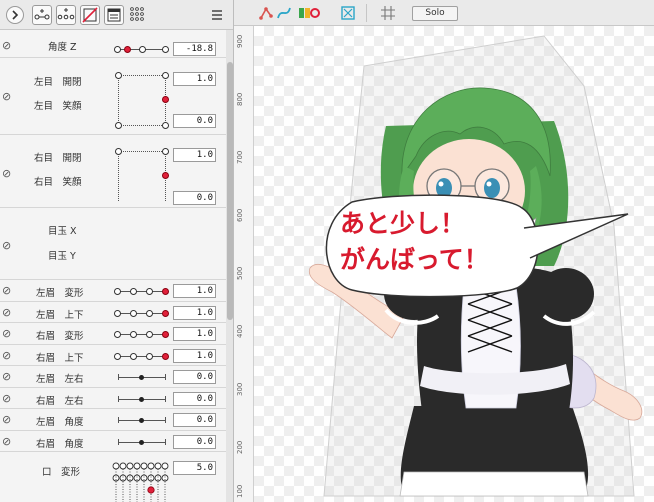  What do you see at coordinates (414, 259) in the screenshot?
I see `speech-line-2: がんばって！` at bounding box center [414, 259].